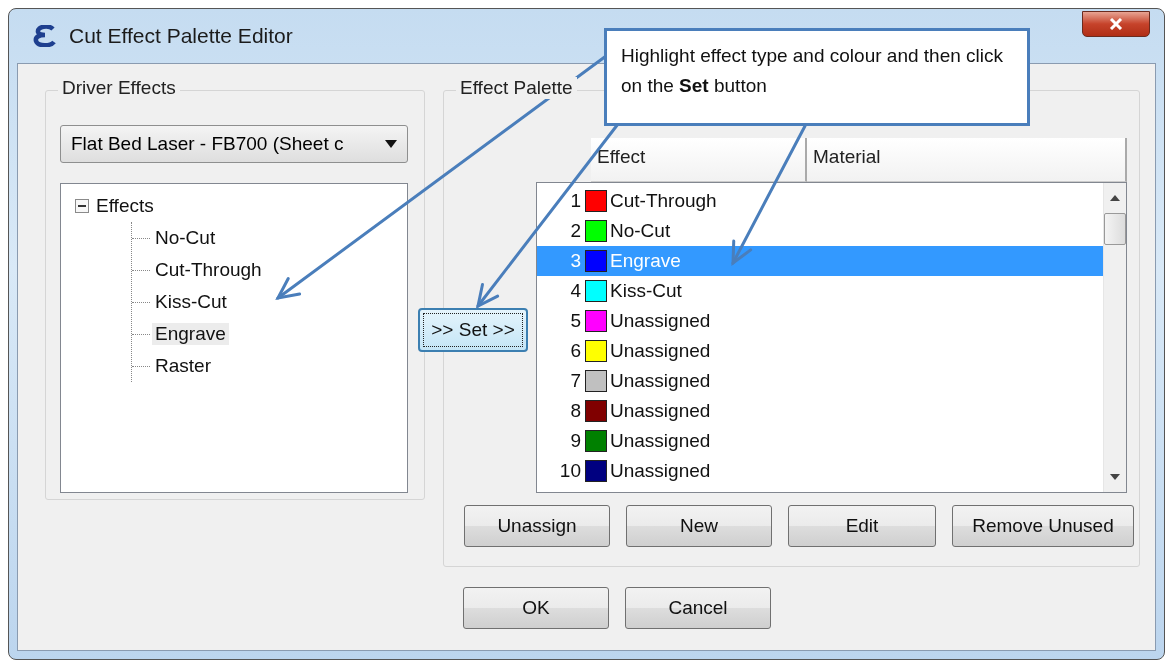 This screenshot has height=666, width=1173. What do you see at coordinates (183, 366) in the screenshot?
I see `tree-item: Raster` at bounding box center [183, 366].